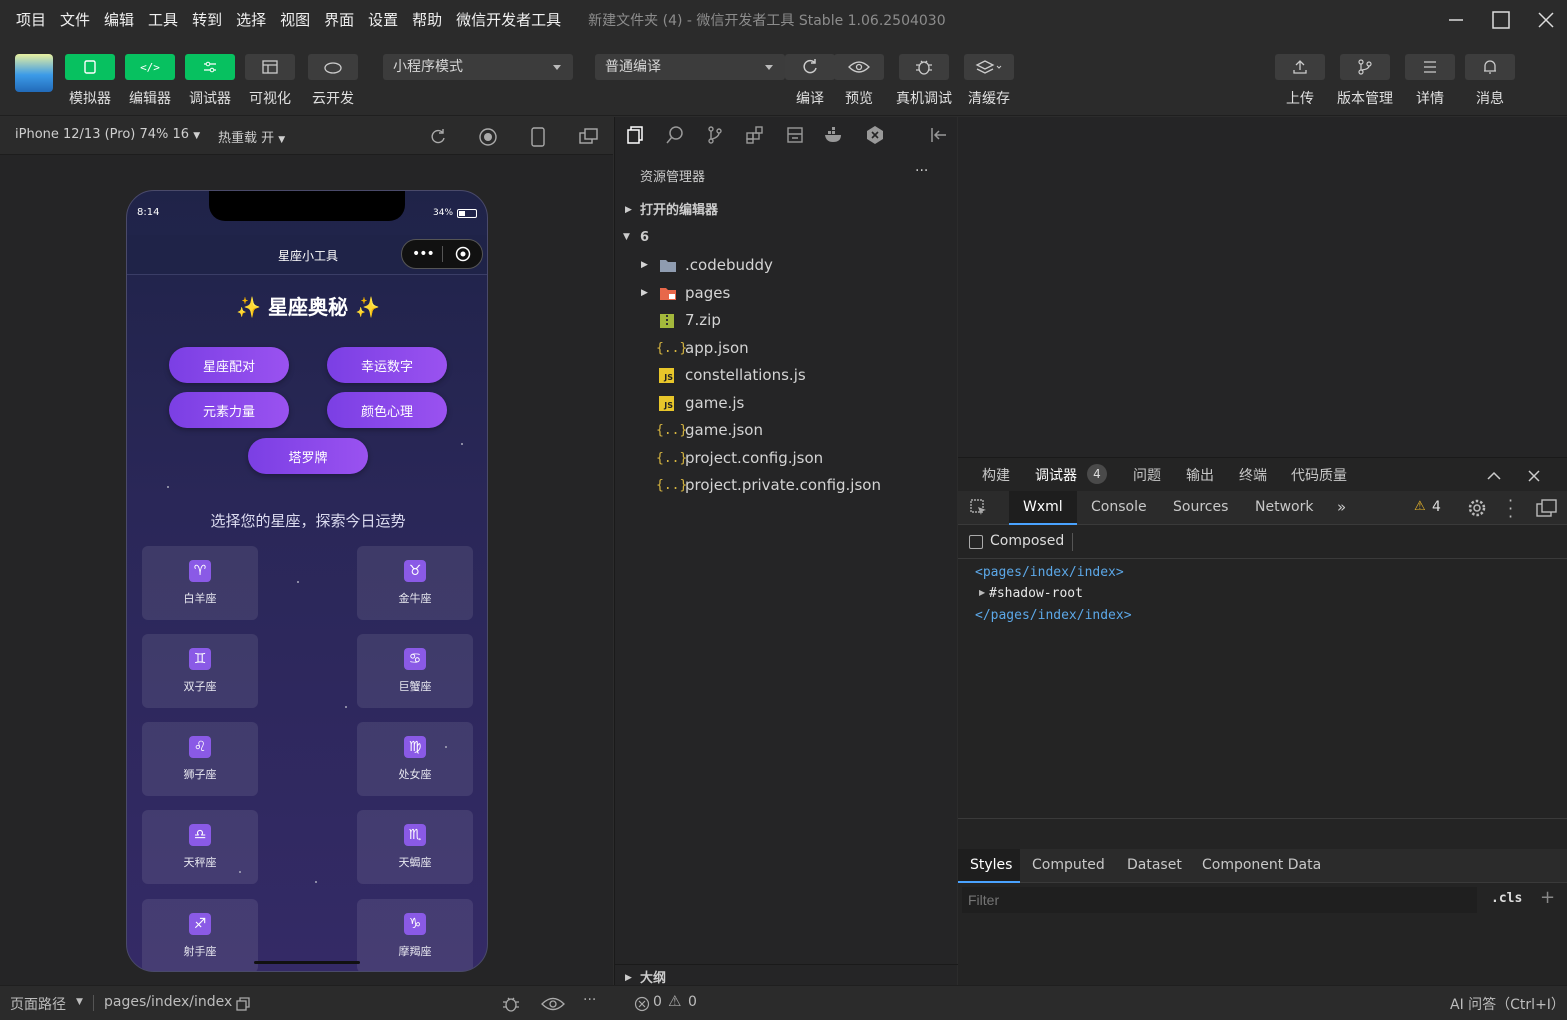 Image resolution: width=1567 pixels, height=1020 pixels. What do you see at coordinates (478, 67) in the screenshot?
I see `mode-select: 小程序模式` at bounding box center [478, 67].